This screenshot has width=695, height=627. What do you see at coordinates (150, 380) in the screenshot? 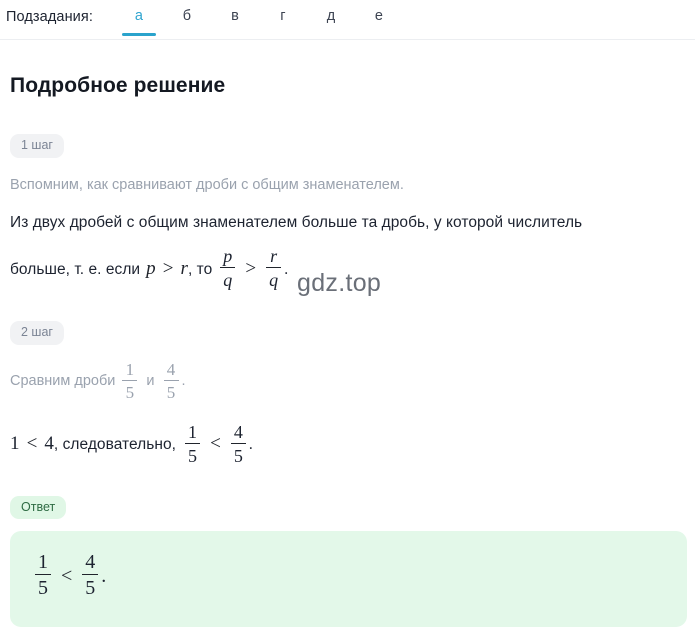
I see `step-2-conjunction: и` at bounding box center [150, 380].